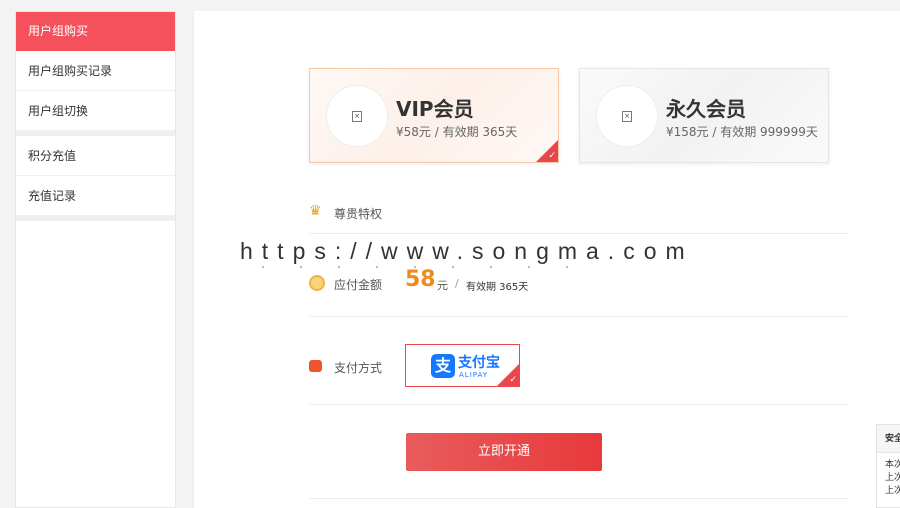 This screenshot has height=508, width=900. What do you see at coordinates (579, 498) in the screenshot?
I see `divider` at bounding box center [579, 498].